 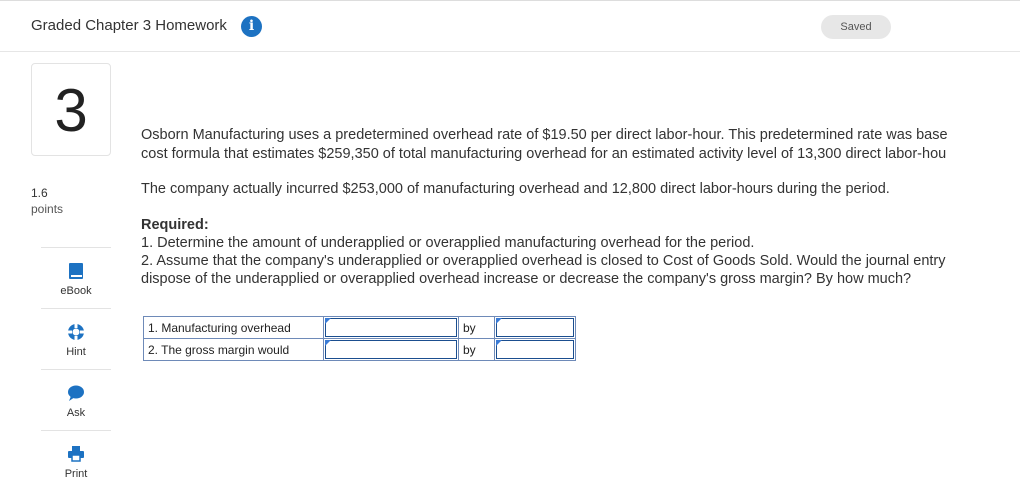 What do you see at coordinates (233, 327) in the screenshot?
I see `answer-row-label: 1. Manufacturing overhead` at bounding box center [233, 327].